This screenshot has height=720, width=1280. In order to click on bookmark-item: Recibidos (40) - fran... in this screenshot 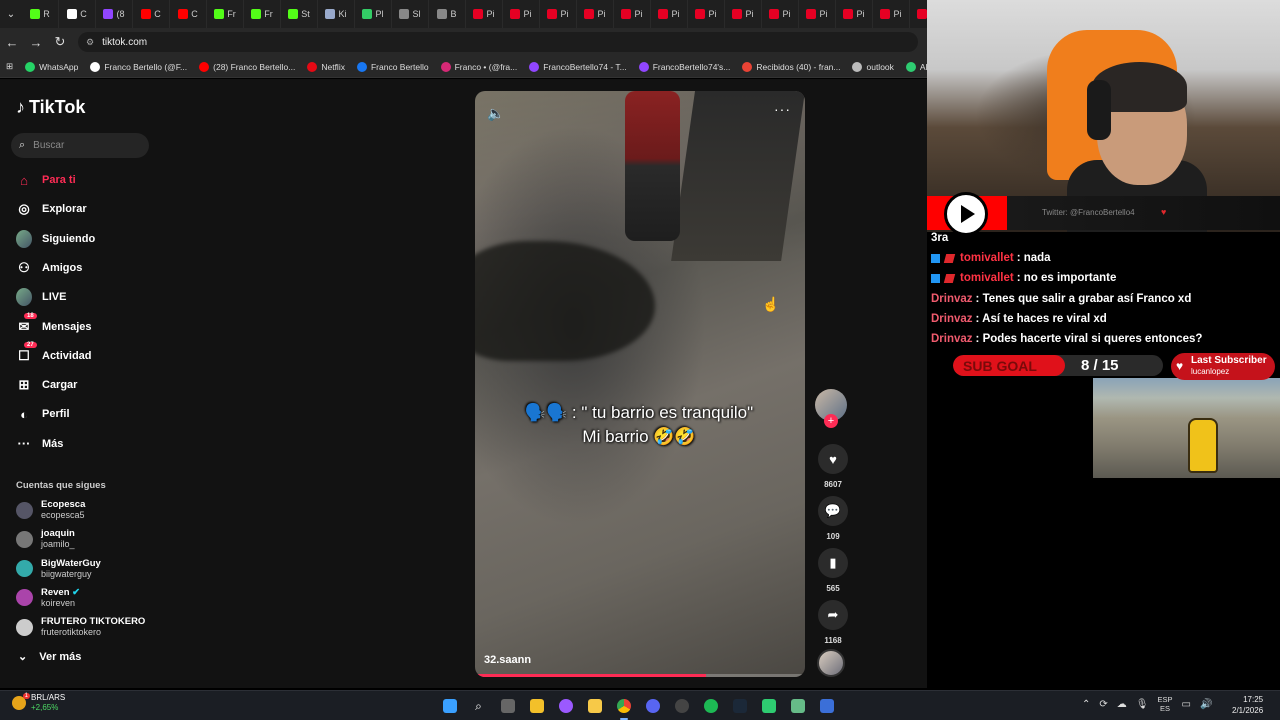, I will do `click(791, 66)`.